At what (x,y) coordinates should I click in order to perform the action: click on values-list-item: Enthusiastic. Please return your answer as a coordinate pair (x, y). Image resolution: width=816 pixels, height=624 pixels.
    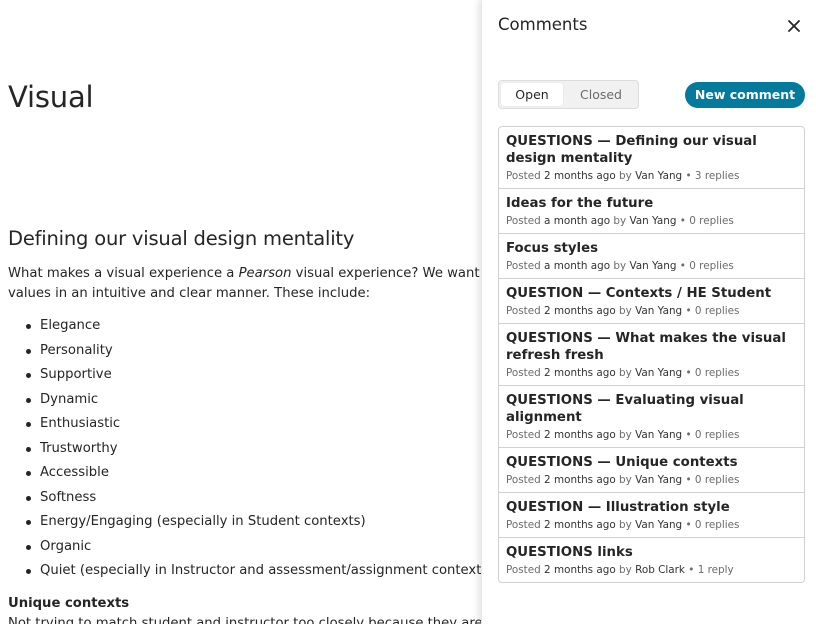
    Looking at the image, I should click on (249, 426).